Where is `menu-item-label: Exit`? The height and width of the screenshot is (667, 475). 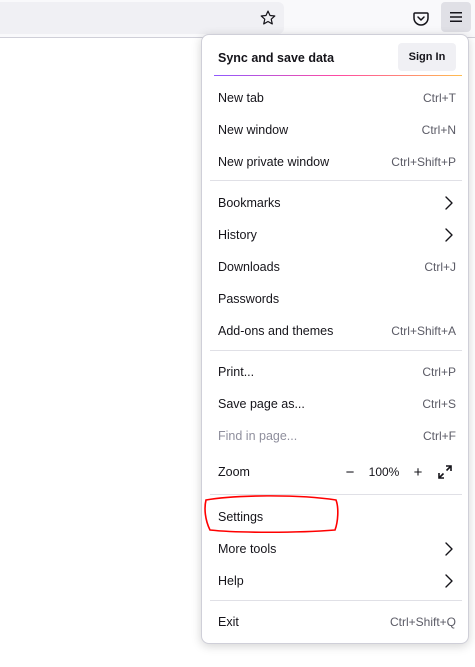
menu-item-label: Exit is located at coordinates (228, 622).